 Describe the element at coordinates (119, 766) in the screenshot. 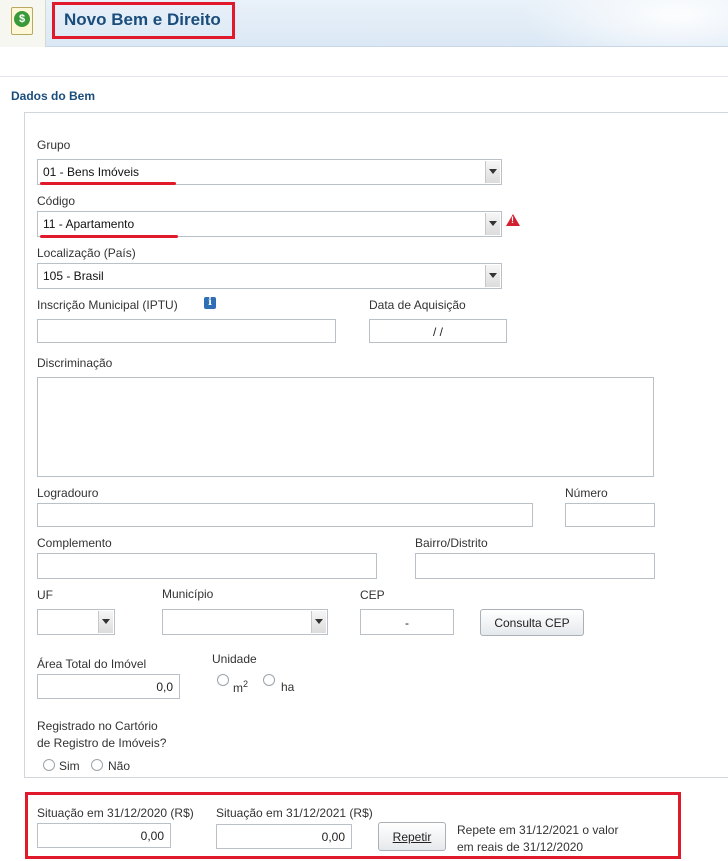

I see `registrado-nao-label: Não` at that location.